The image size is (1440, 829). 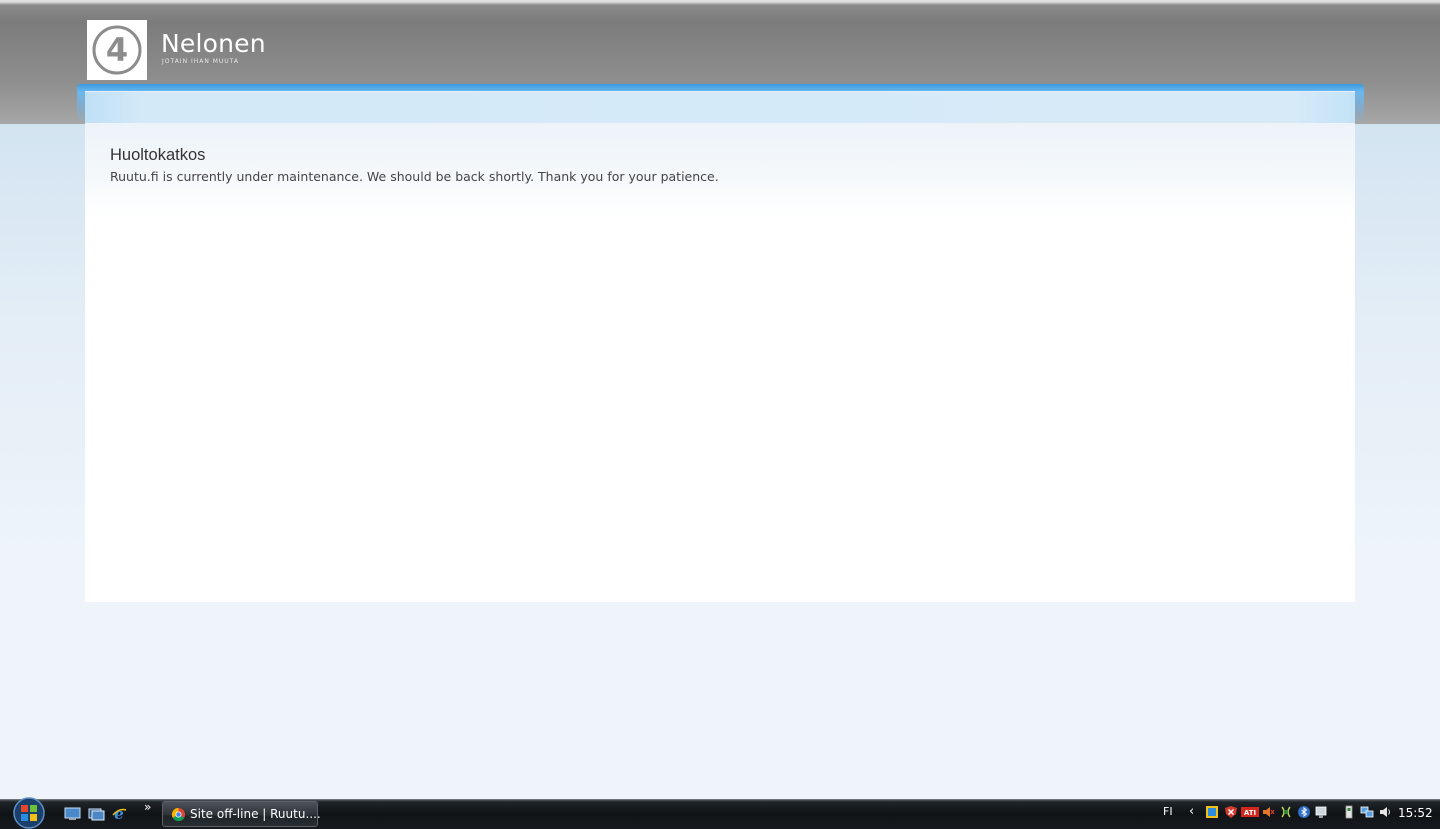 I want to click on security-alert-icon, so click(x=1231, y=812).